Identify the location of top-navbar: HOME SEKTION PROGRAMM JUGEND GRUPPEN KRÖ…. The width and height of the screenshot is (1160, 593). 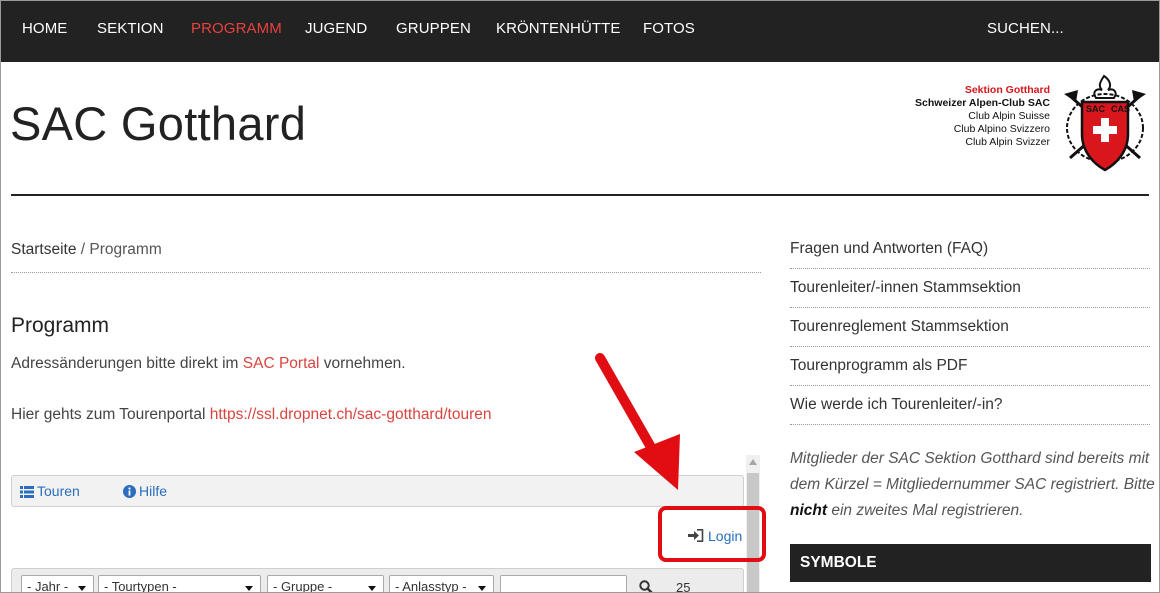
(580, 31).